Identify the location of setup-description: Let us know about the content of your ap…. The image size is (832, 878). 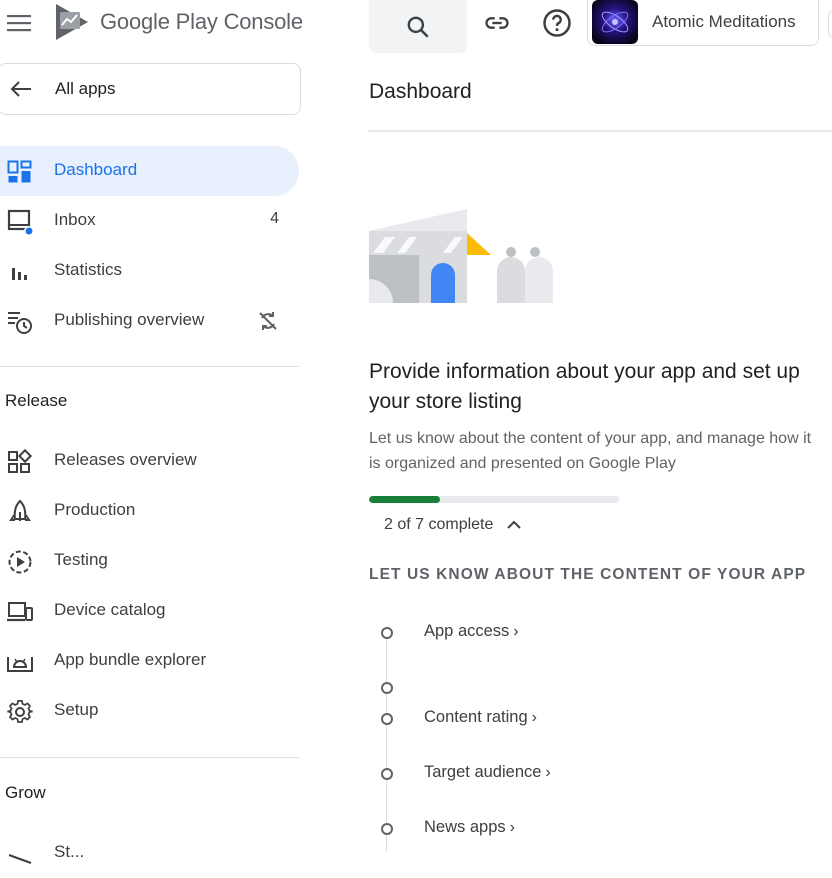
(590, 451).